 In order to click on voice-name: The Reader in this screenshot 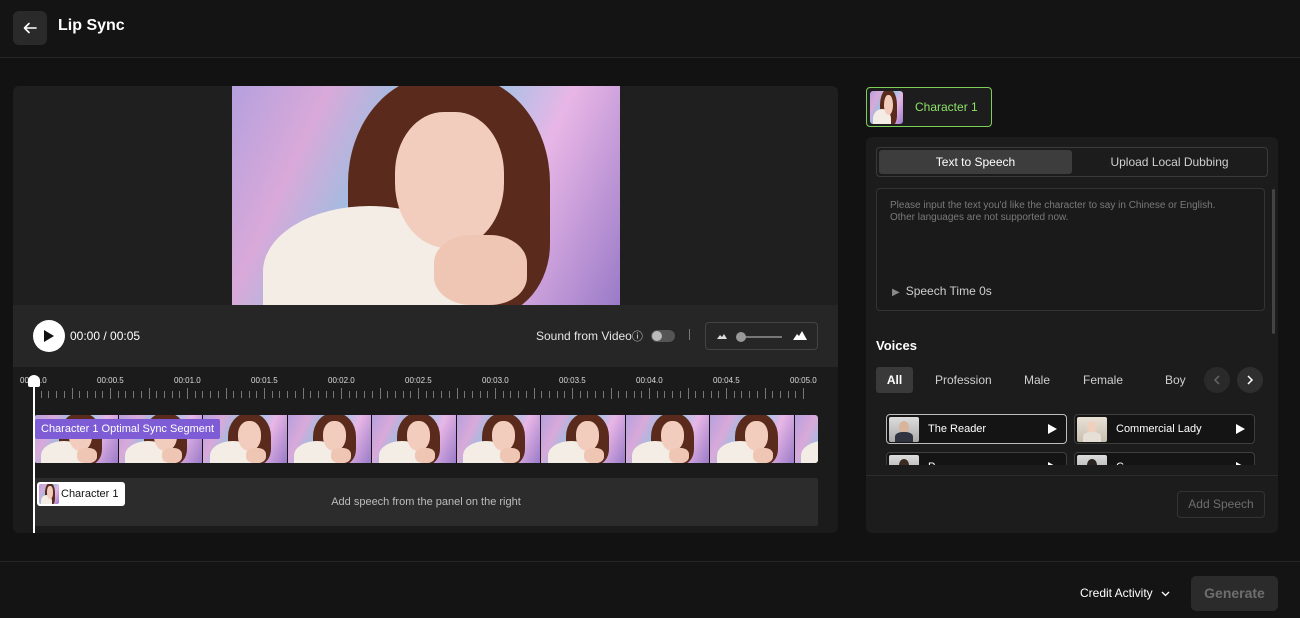, I will do `click(957, 429)`.